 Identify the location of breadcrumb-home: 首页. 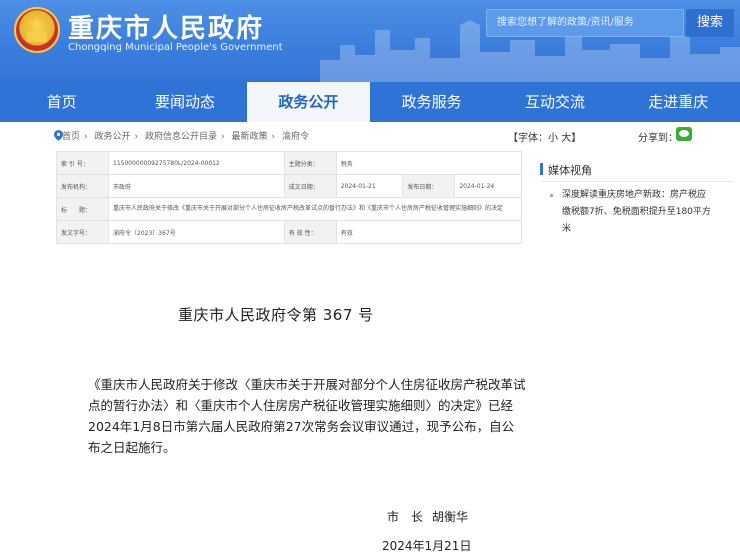
(71, 137).